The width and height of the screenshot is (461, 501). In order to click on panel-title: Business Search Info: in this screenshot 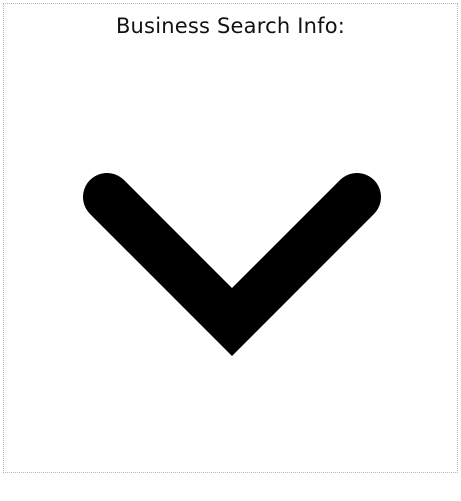, I will do `click(230, 26)`.